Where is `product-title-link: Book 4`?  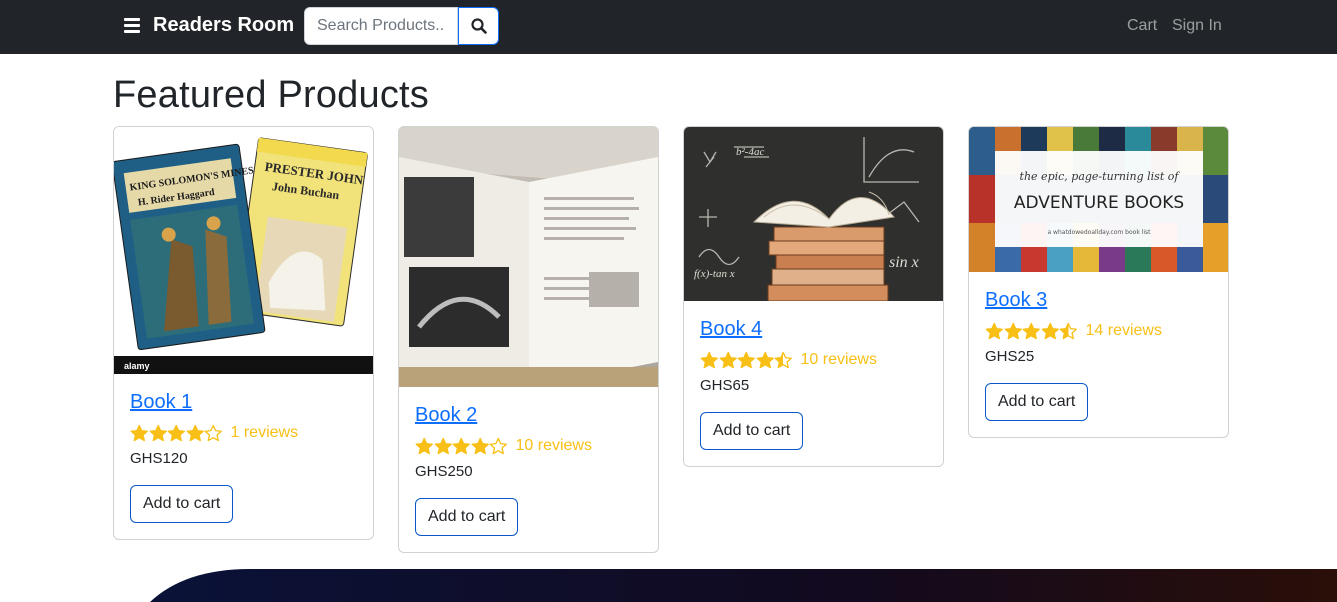 product-title-link: Book 4 is located at coordinates (731, 329).